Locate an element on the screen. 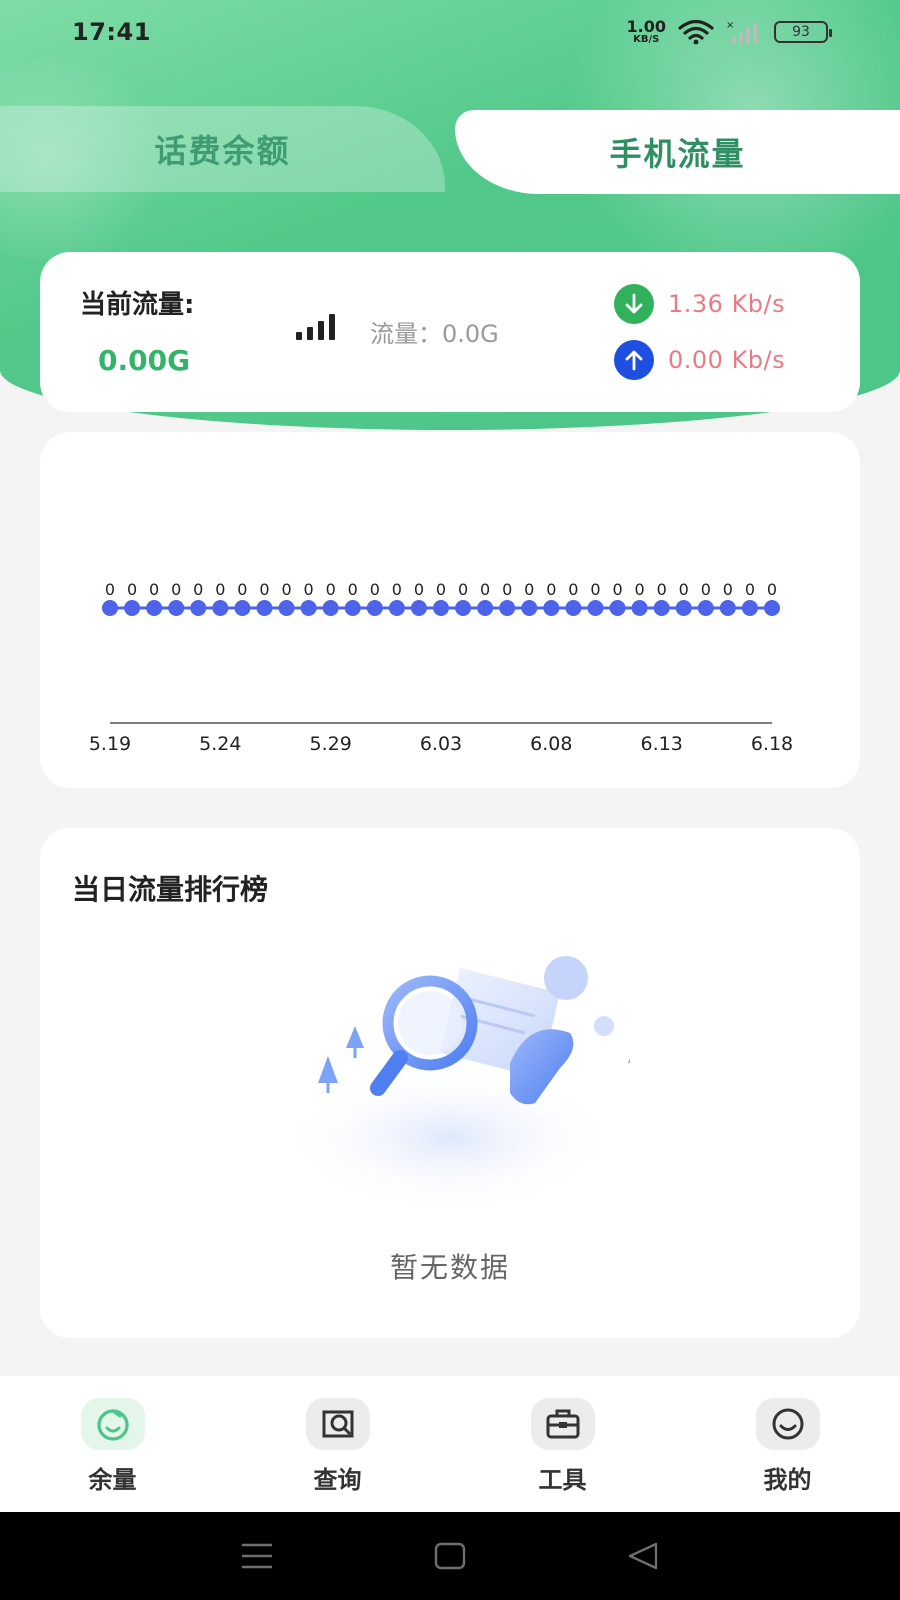  network-speed: 1.00 KB/S is located at coordinates (646, 32).